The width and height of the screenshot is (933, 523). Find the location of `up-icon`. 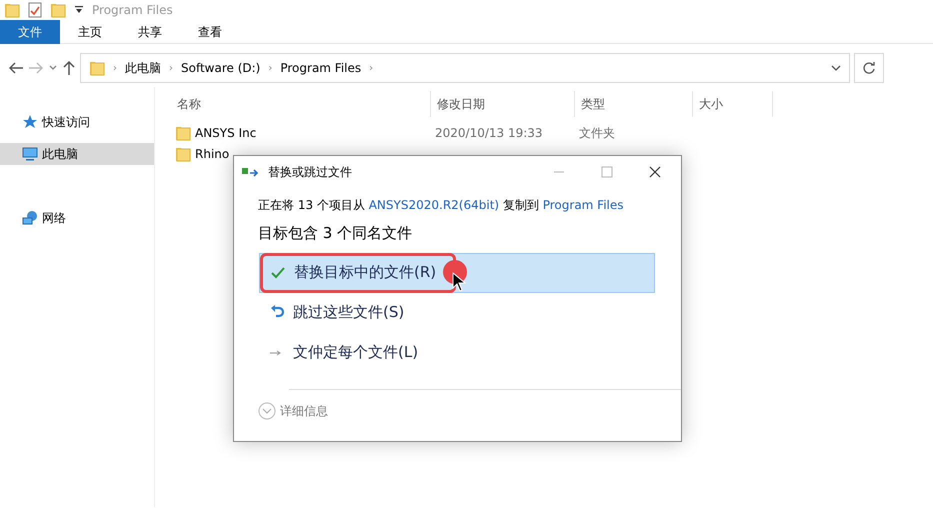

up-icon is located at coordinates (69, 68).